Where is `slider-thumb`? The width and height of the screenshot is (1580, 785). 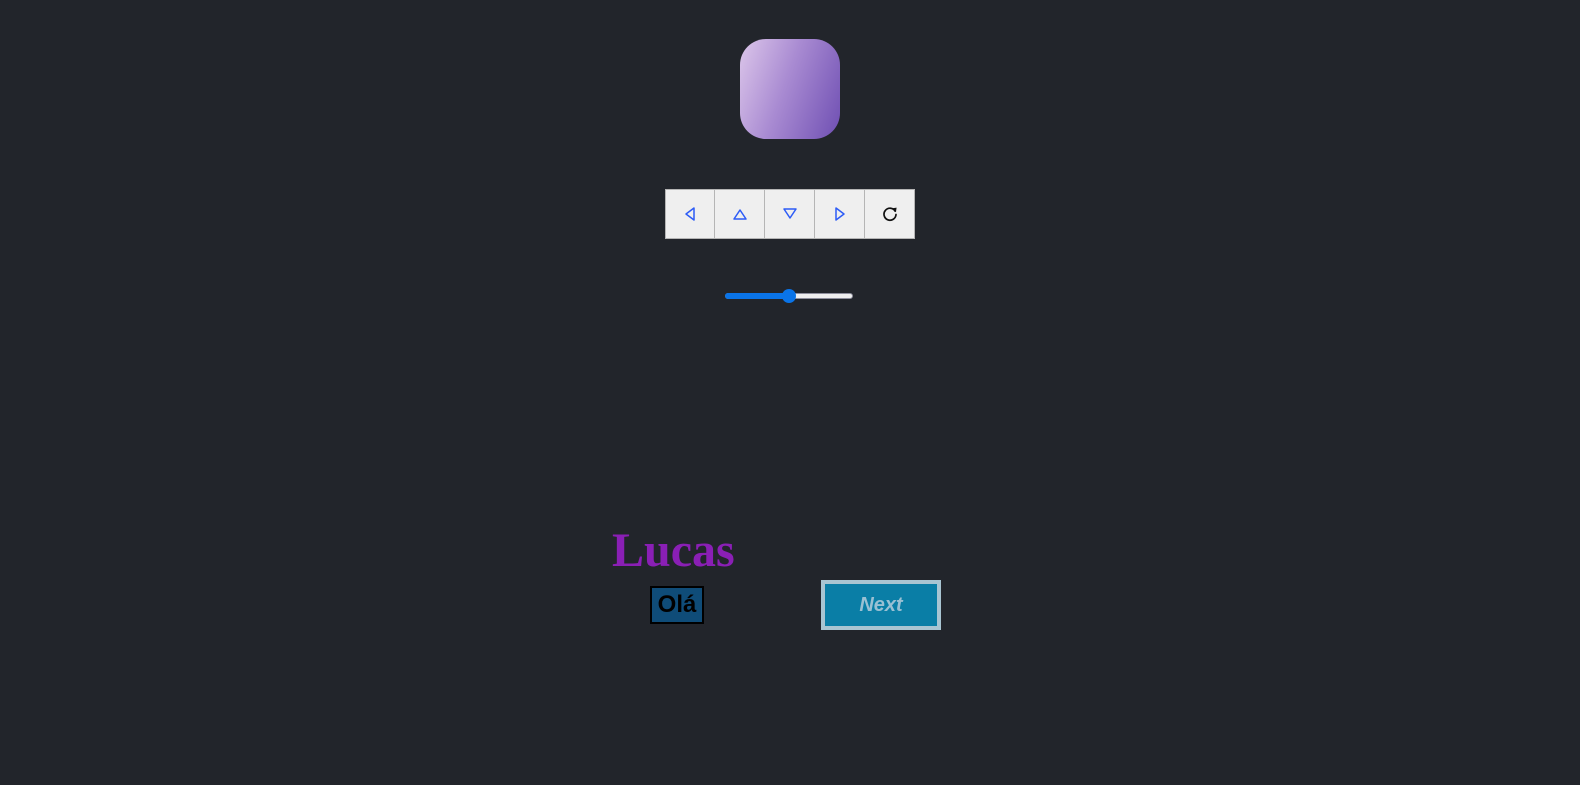
slider-thumb is located at coordinates (789, 296).